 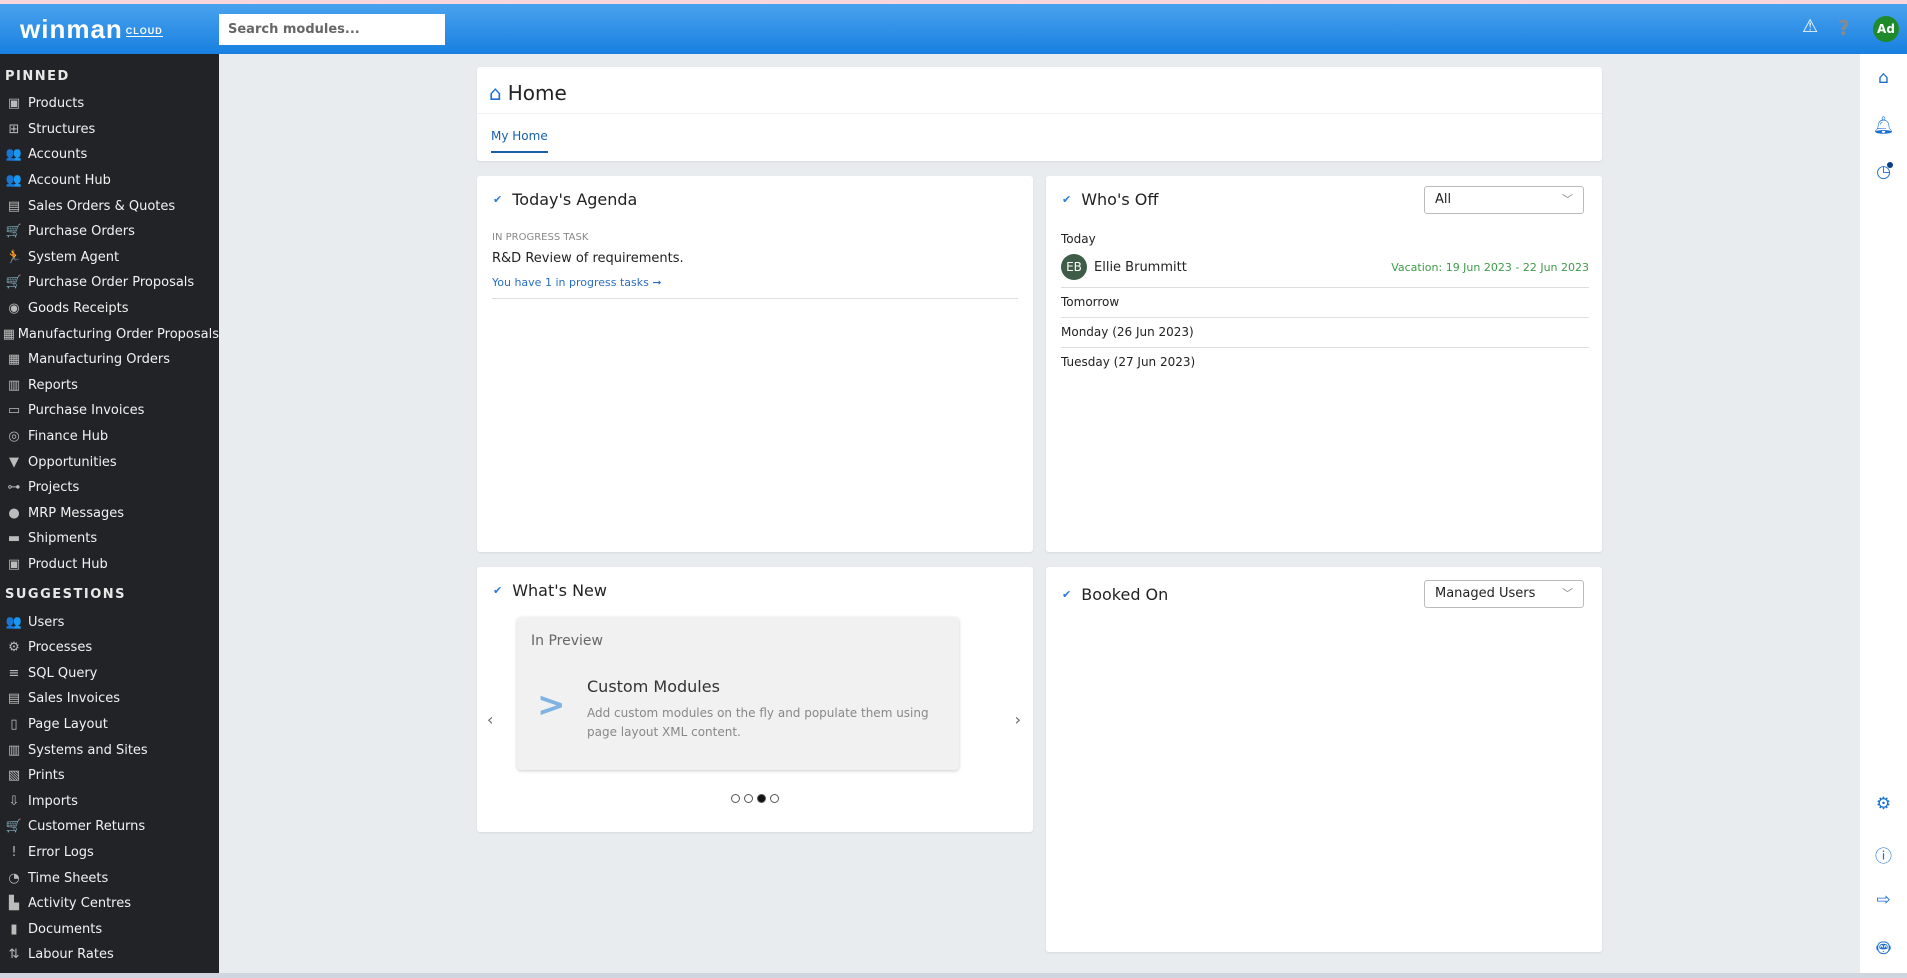 What do you see at coordinates (1883, 900) in the screenshot?
I see `logout-icon: ⇨` at bounding box center [1883, 900].